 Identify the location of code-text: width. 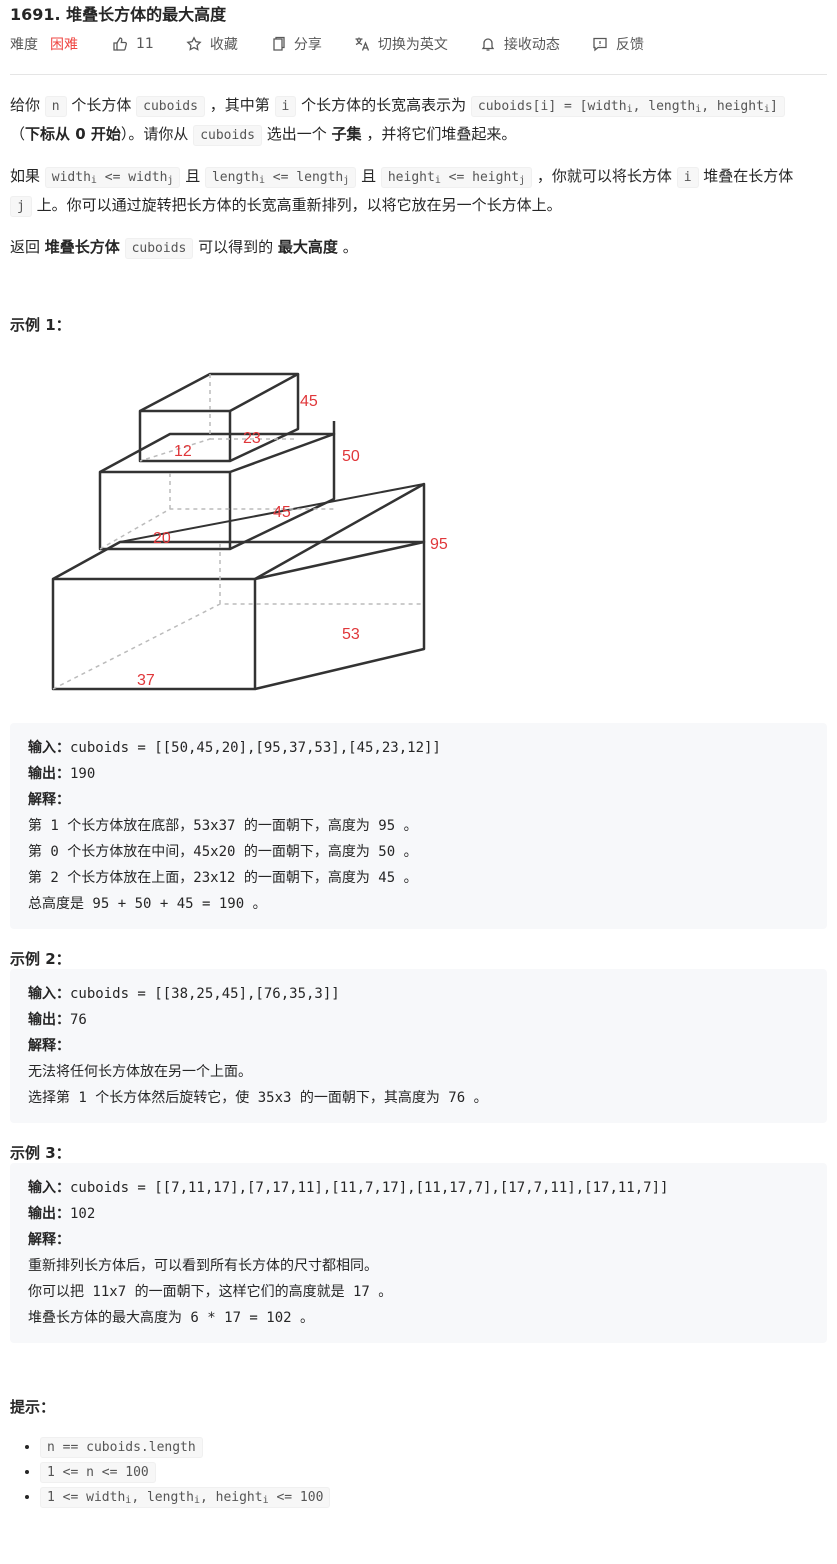
(71, 177).